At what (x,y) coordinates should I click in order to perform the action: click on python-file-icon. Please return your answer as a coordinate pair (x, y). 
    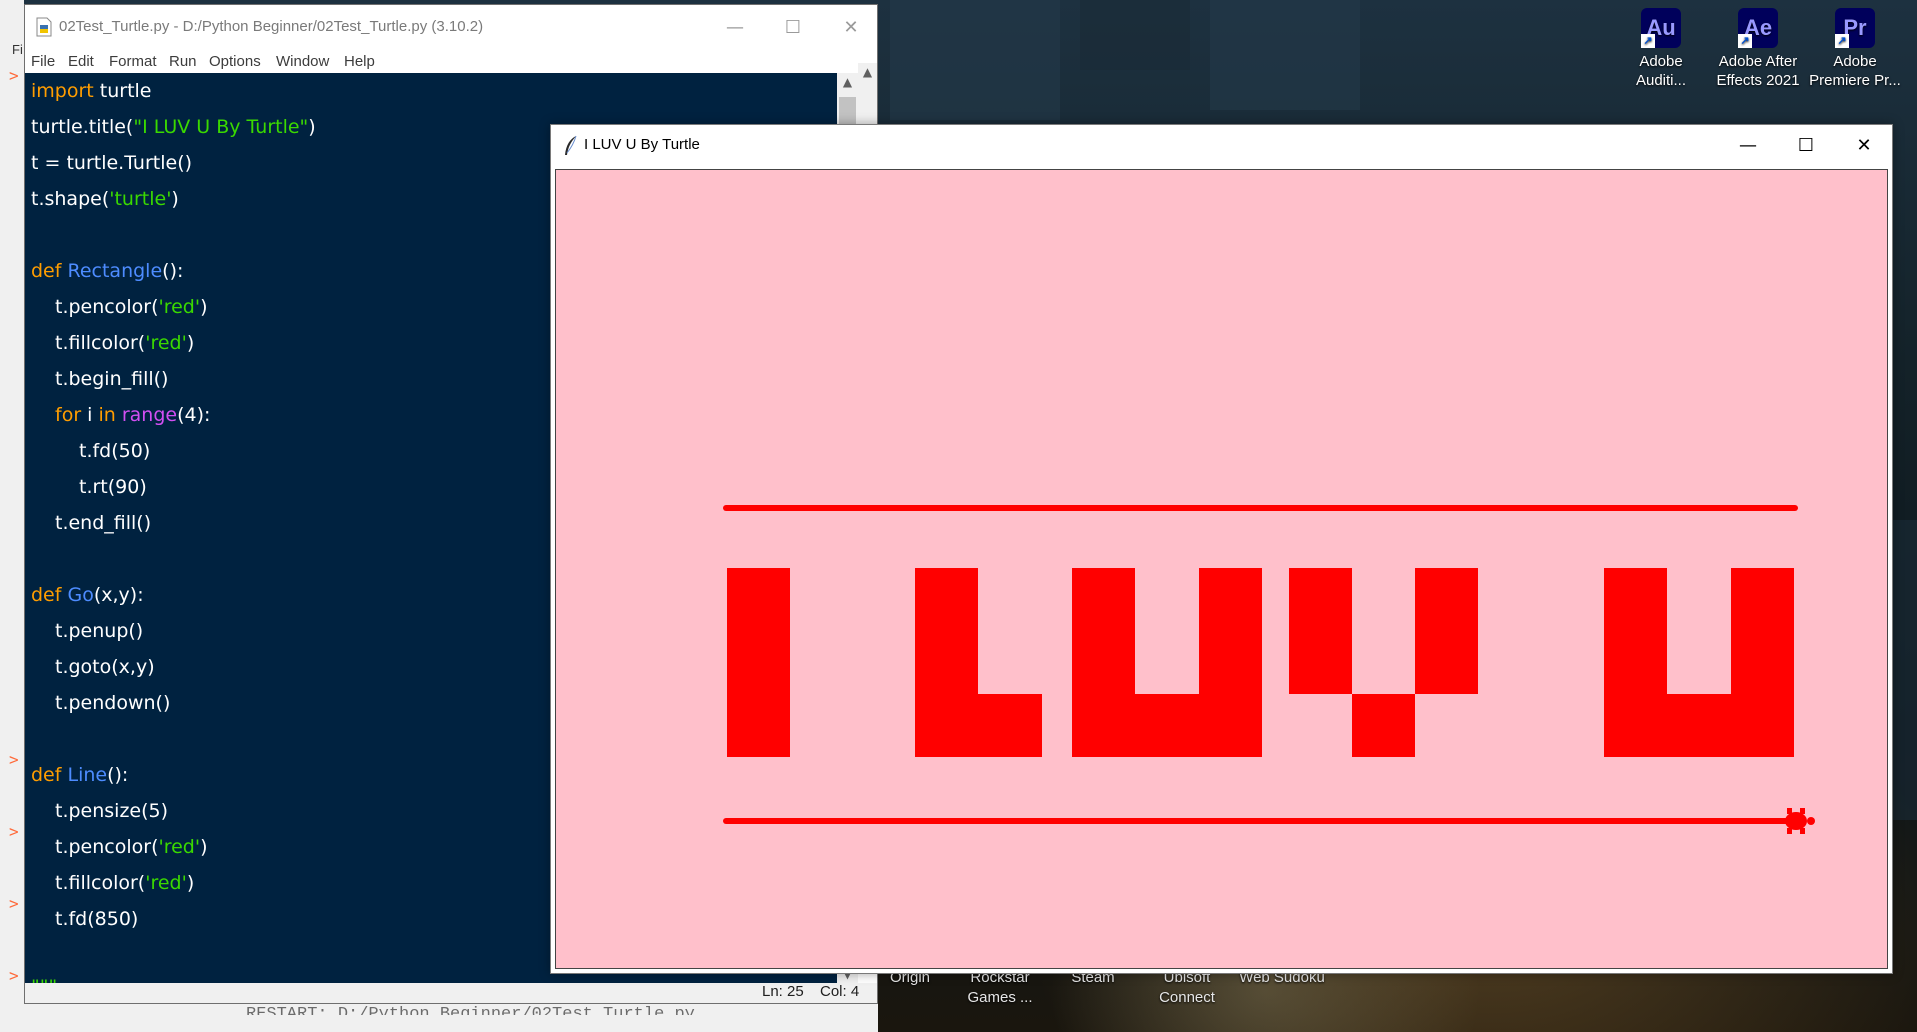
    Looking at the image, I should click on (44, 27).